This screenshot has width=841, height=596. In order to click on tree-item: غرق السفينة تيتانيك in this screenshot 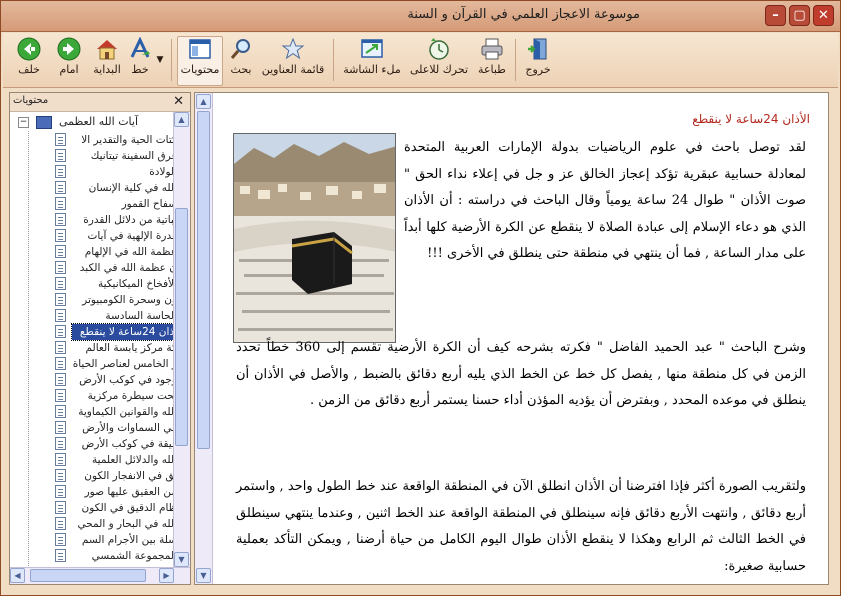, I will do `click(113, 156)`.